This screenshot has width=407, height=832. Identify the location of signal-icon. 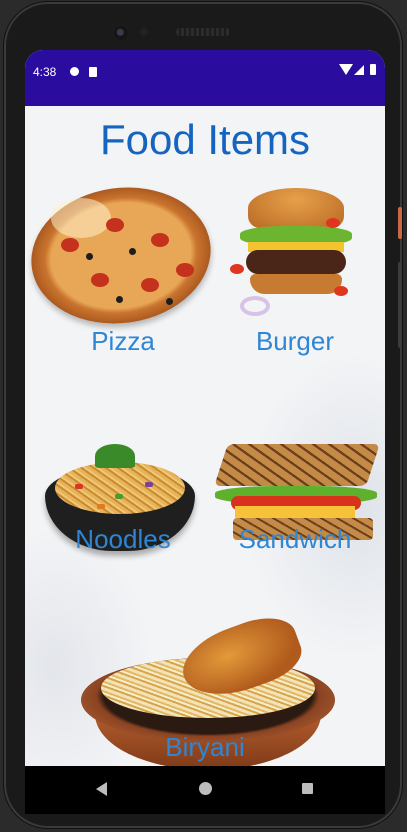
(359, 70).